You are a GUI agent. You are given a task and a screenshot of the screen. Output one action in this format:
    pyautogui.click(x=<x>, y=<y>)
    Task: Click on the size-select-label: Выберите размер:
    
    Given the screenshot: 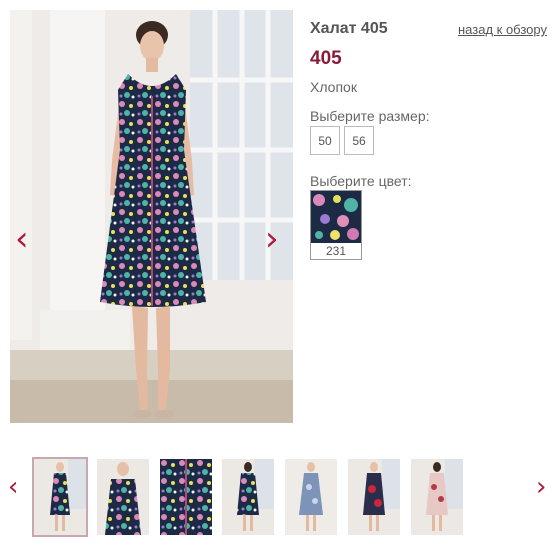 What is the action you would take?
    pyautogui.click(x=370, y=116)
    